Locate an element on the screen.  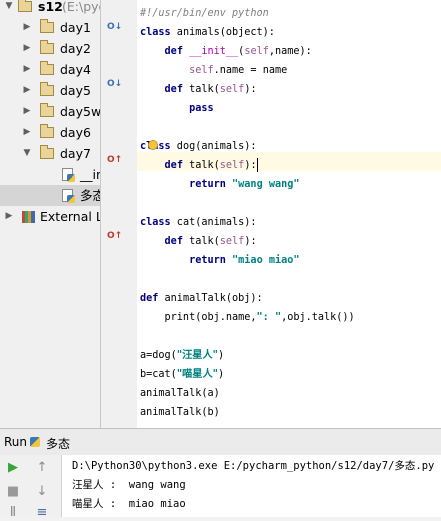
library-icon is located at coordinates (28, 217).